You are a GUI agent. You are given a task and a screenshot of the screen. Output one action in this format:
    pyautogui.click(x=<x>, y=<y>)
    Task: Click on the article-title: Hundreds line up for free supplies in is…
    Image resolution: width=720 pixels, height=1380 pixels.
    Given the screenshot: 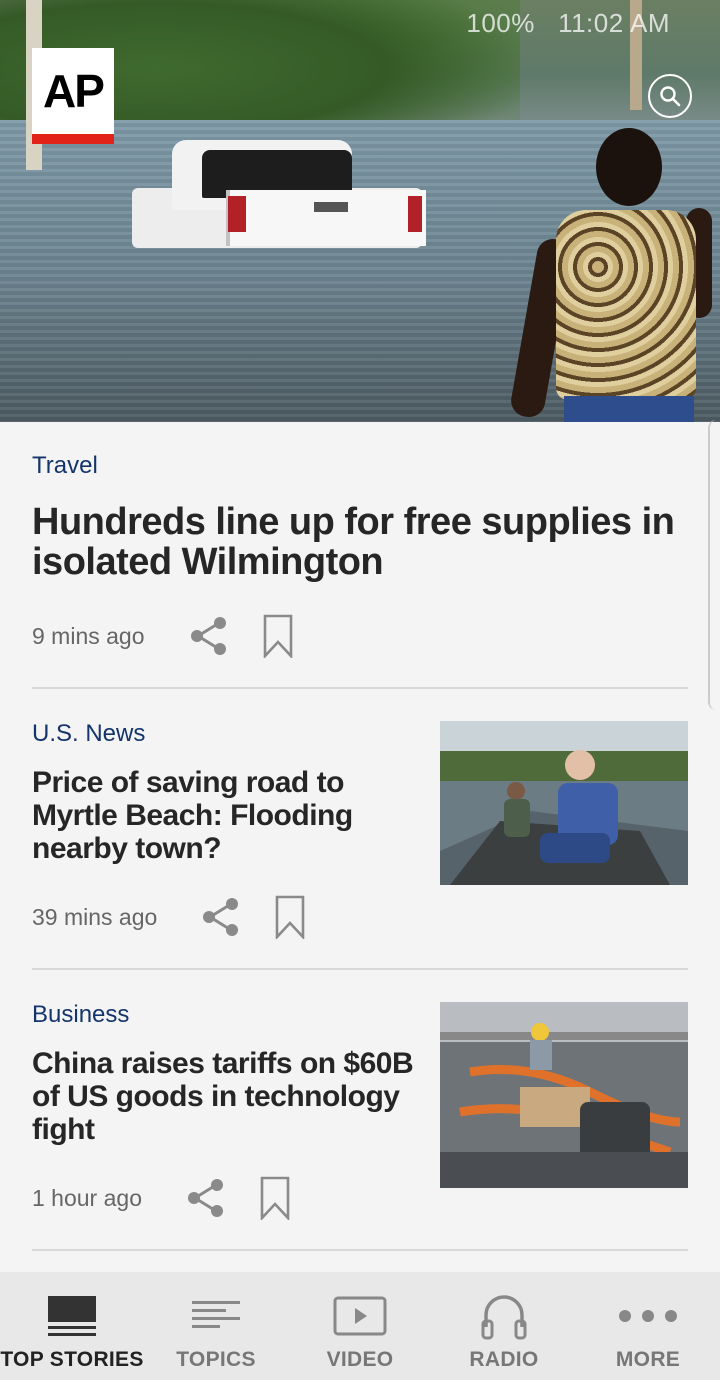 What is the action you would take?
    pyautogui.click(x=360, y=542)
    